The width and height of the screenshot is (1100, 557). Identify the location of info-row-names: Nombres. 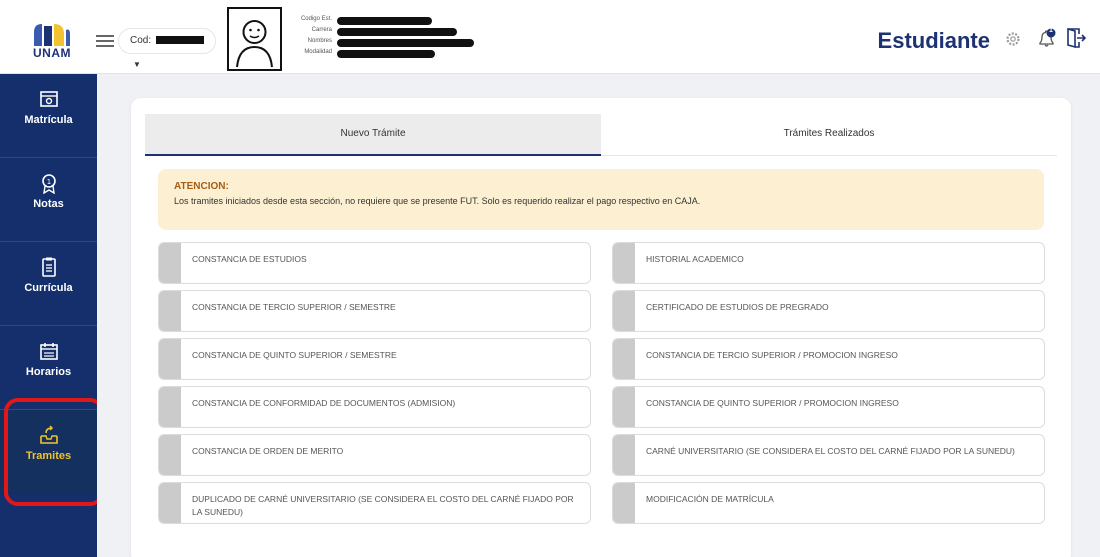
(390, 42).